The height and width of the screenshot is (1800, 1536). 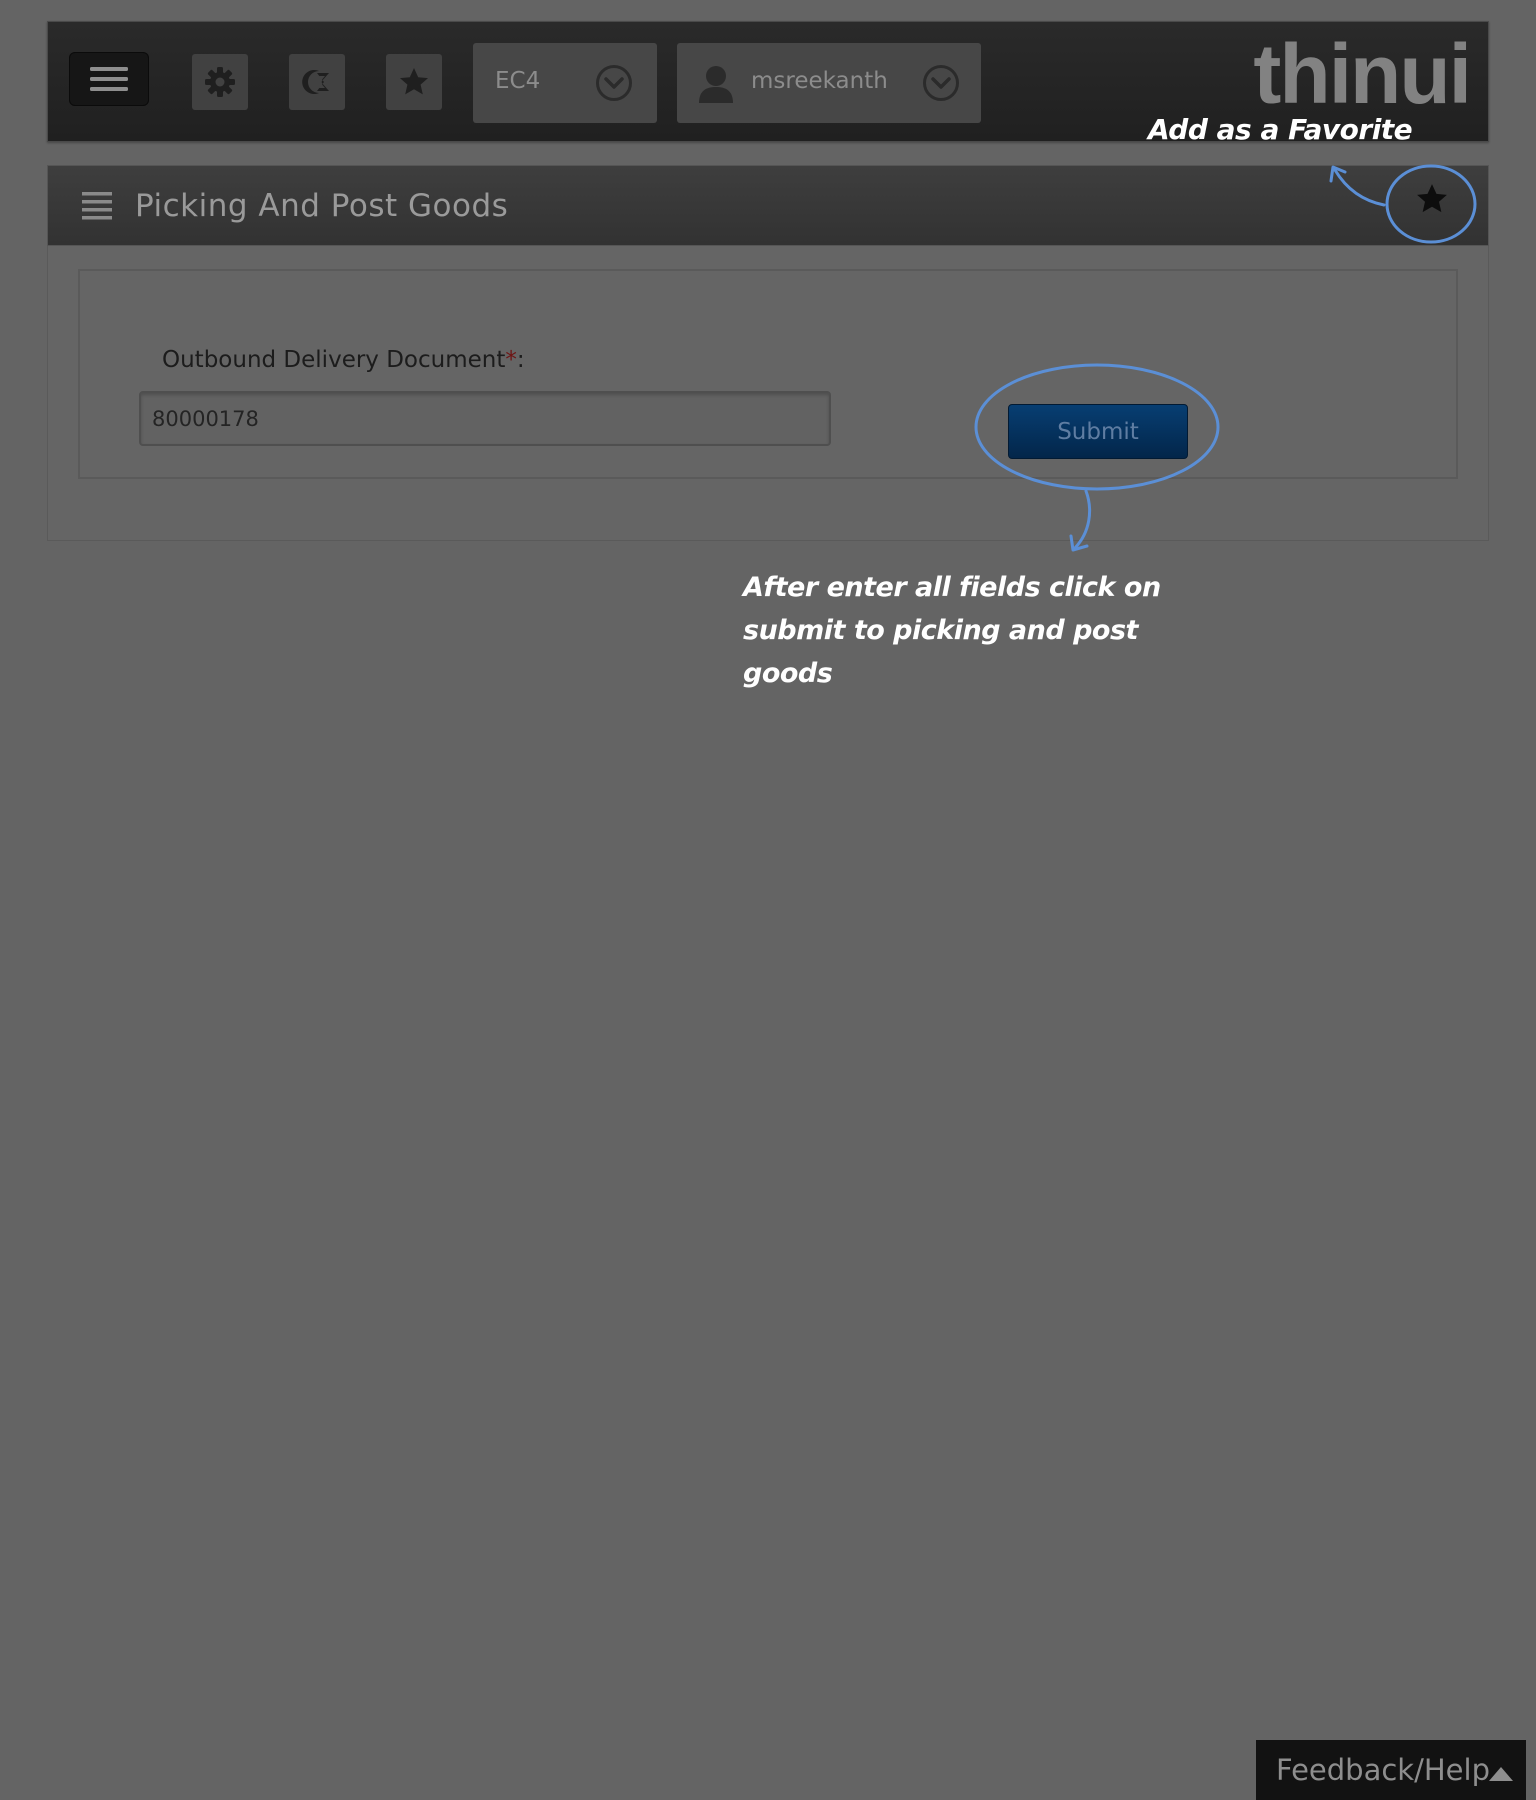 I want to click on submit-highlight-circle, so click(x=1097, y=427).